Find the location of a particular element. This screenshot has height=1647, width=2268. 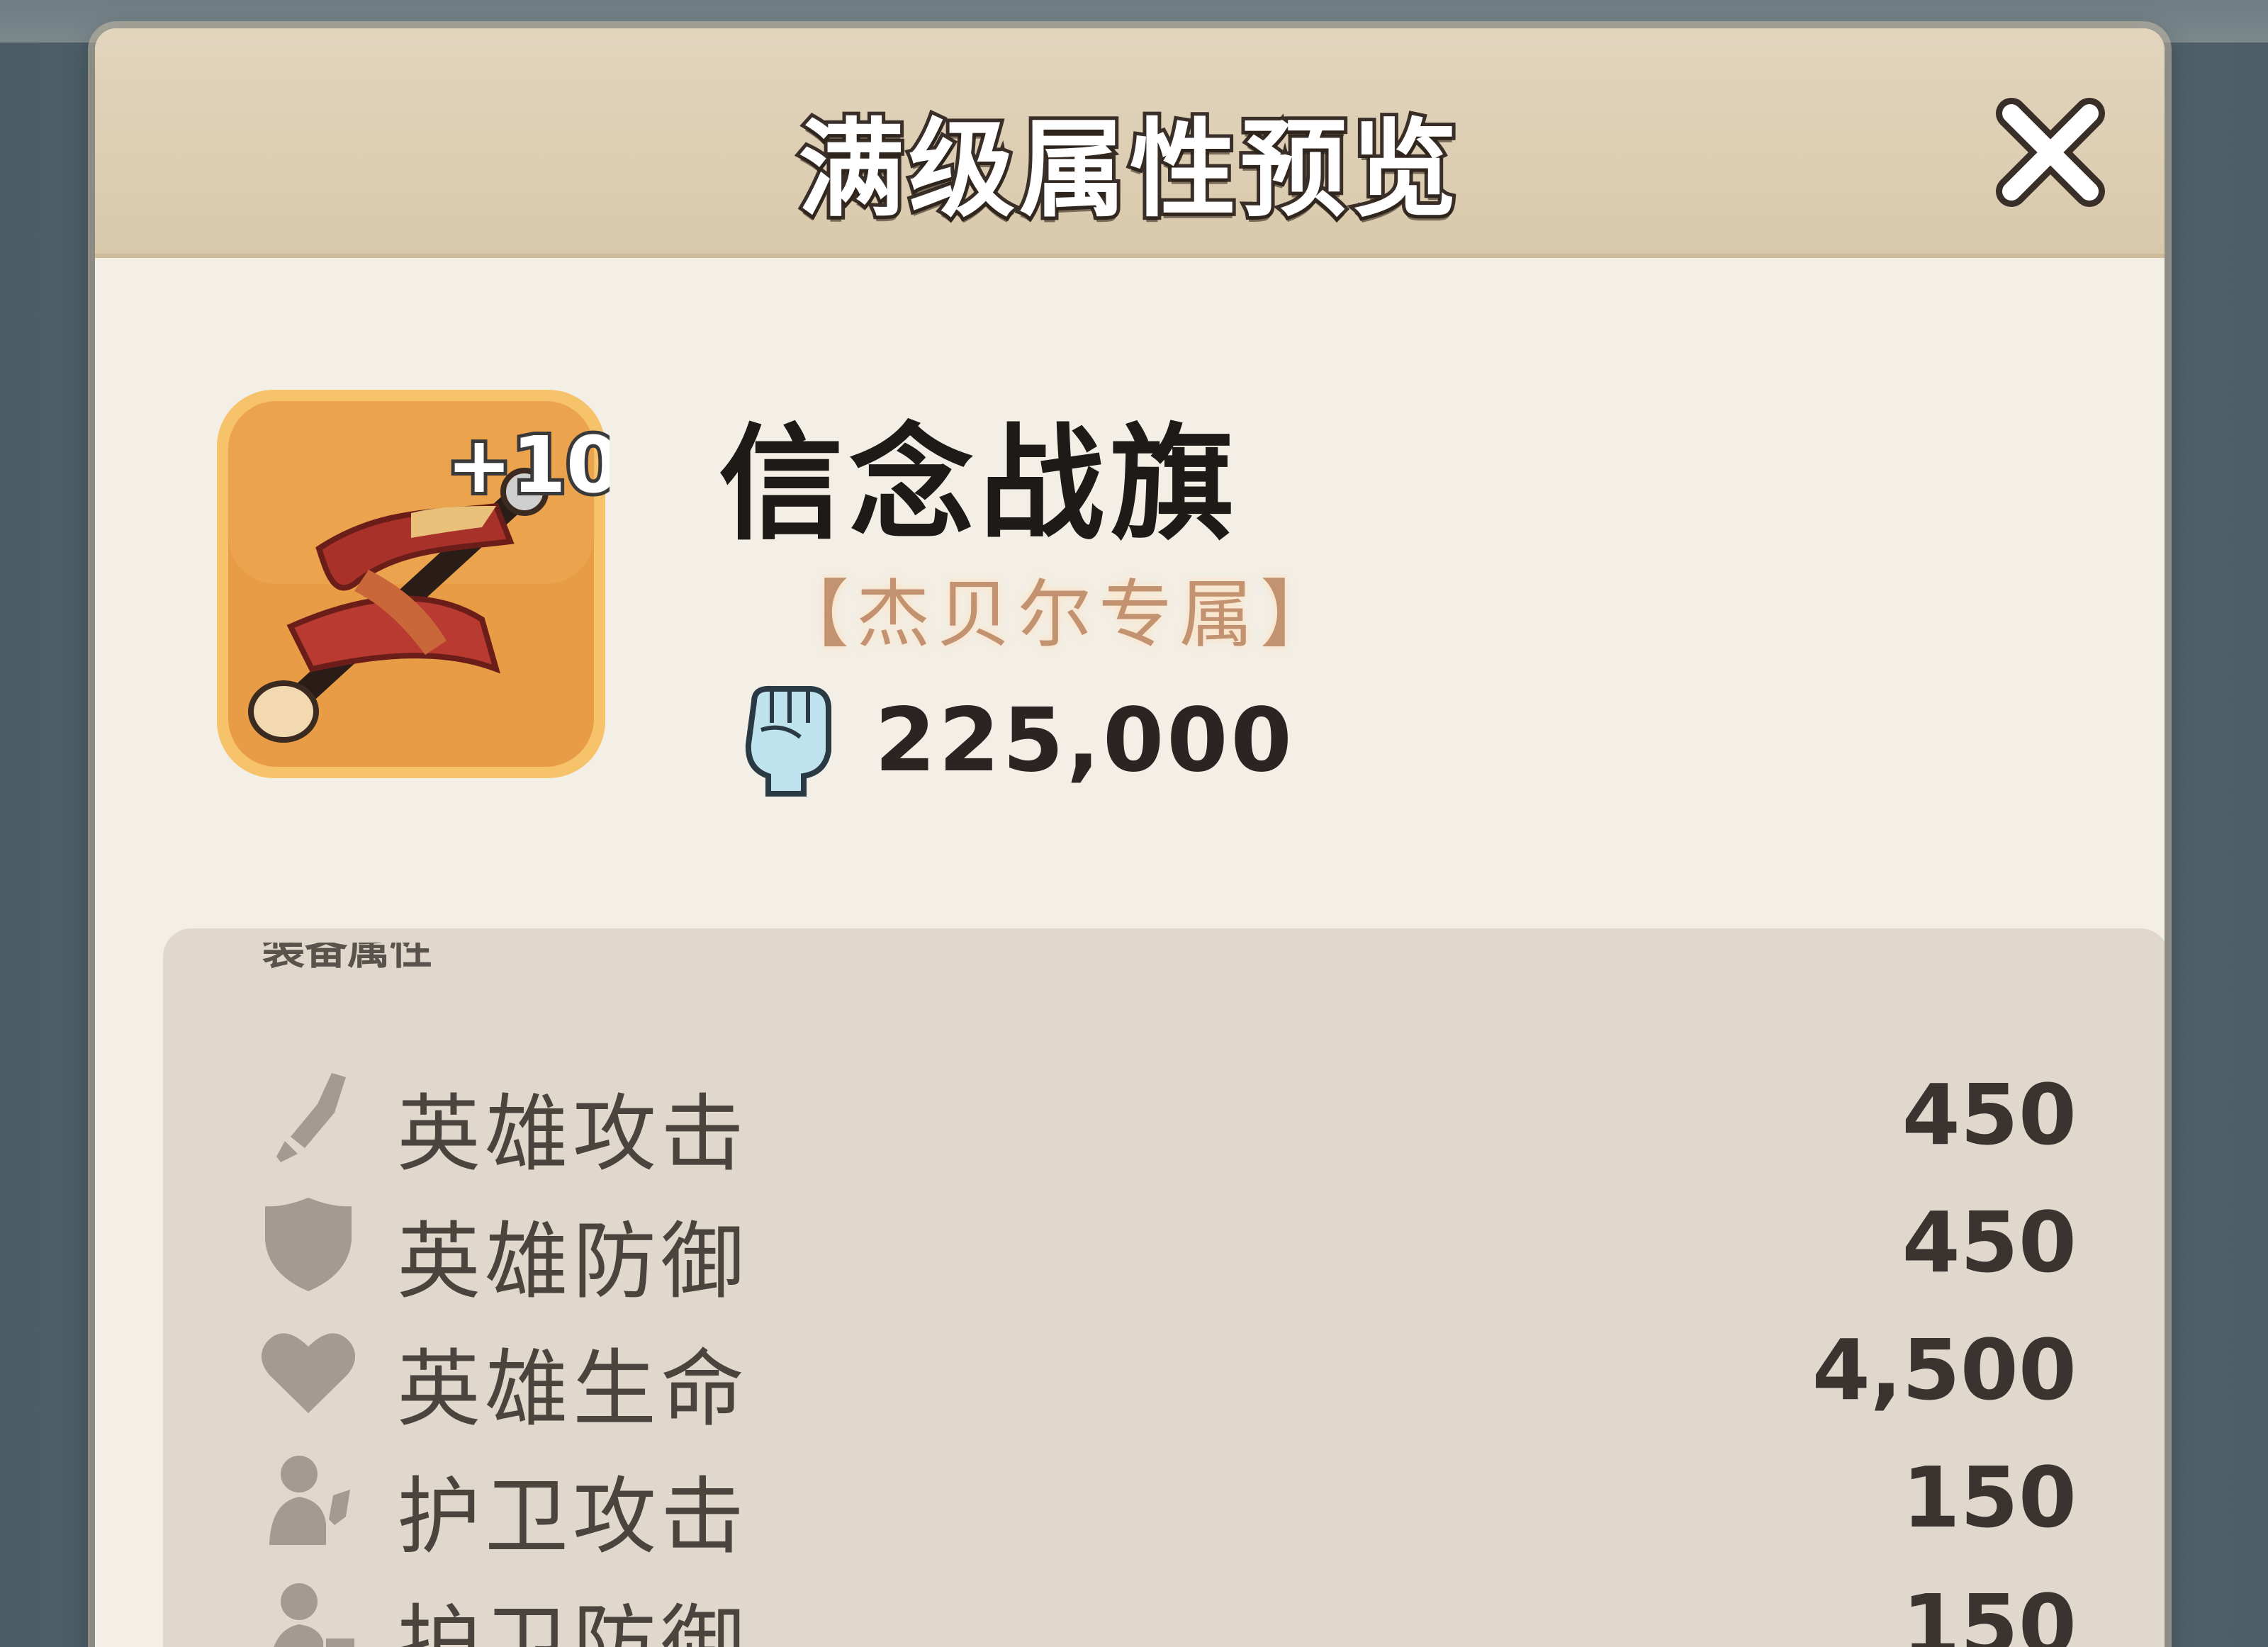

dialog-header: 满级属性预览 is located at coordinates (1130, 143).